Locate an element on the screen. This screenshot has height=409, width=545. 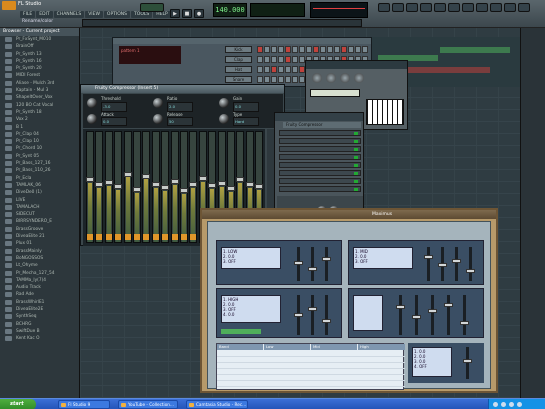
table-header: Band is located at coordinates (240, 347).